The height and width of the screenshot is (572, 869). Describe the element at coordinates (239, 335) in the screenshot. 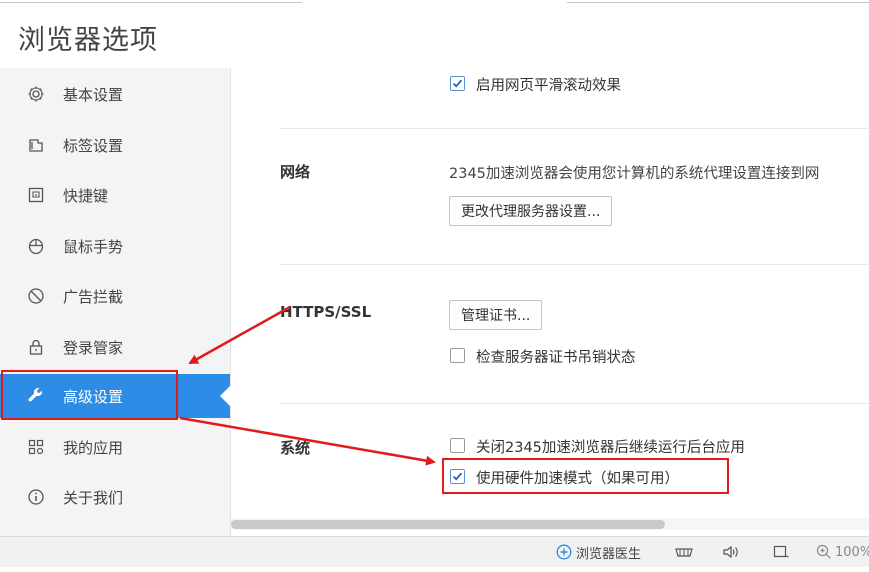

I see `arrow-to-advanced-settings` at that location.